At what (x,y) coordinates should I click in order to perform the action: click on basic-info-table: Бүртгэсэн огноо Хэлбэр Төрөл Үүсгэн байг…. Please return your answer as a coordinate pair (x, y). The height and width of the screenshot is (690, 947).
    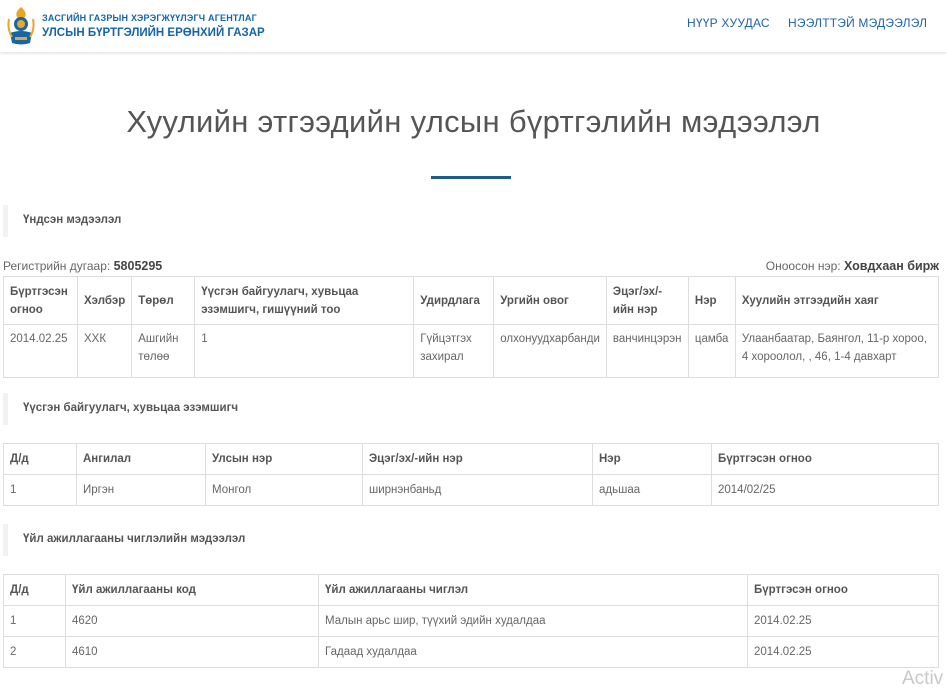
    Looking at the image, I should click on (471, 327).